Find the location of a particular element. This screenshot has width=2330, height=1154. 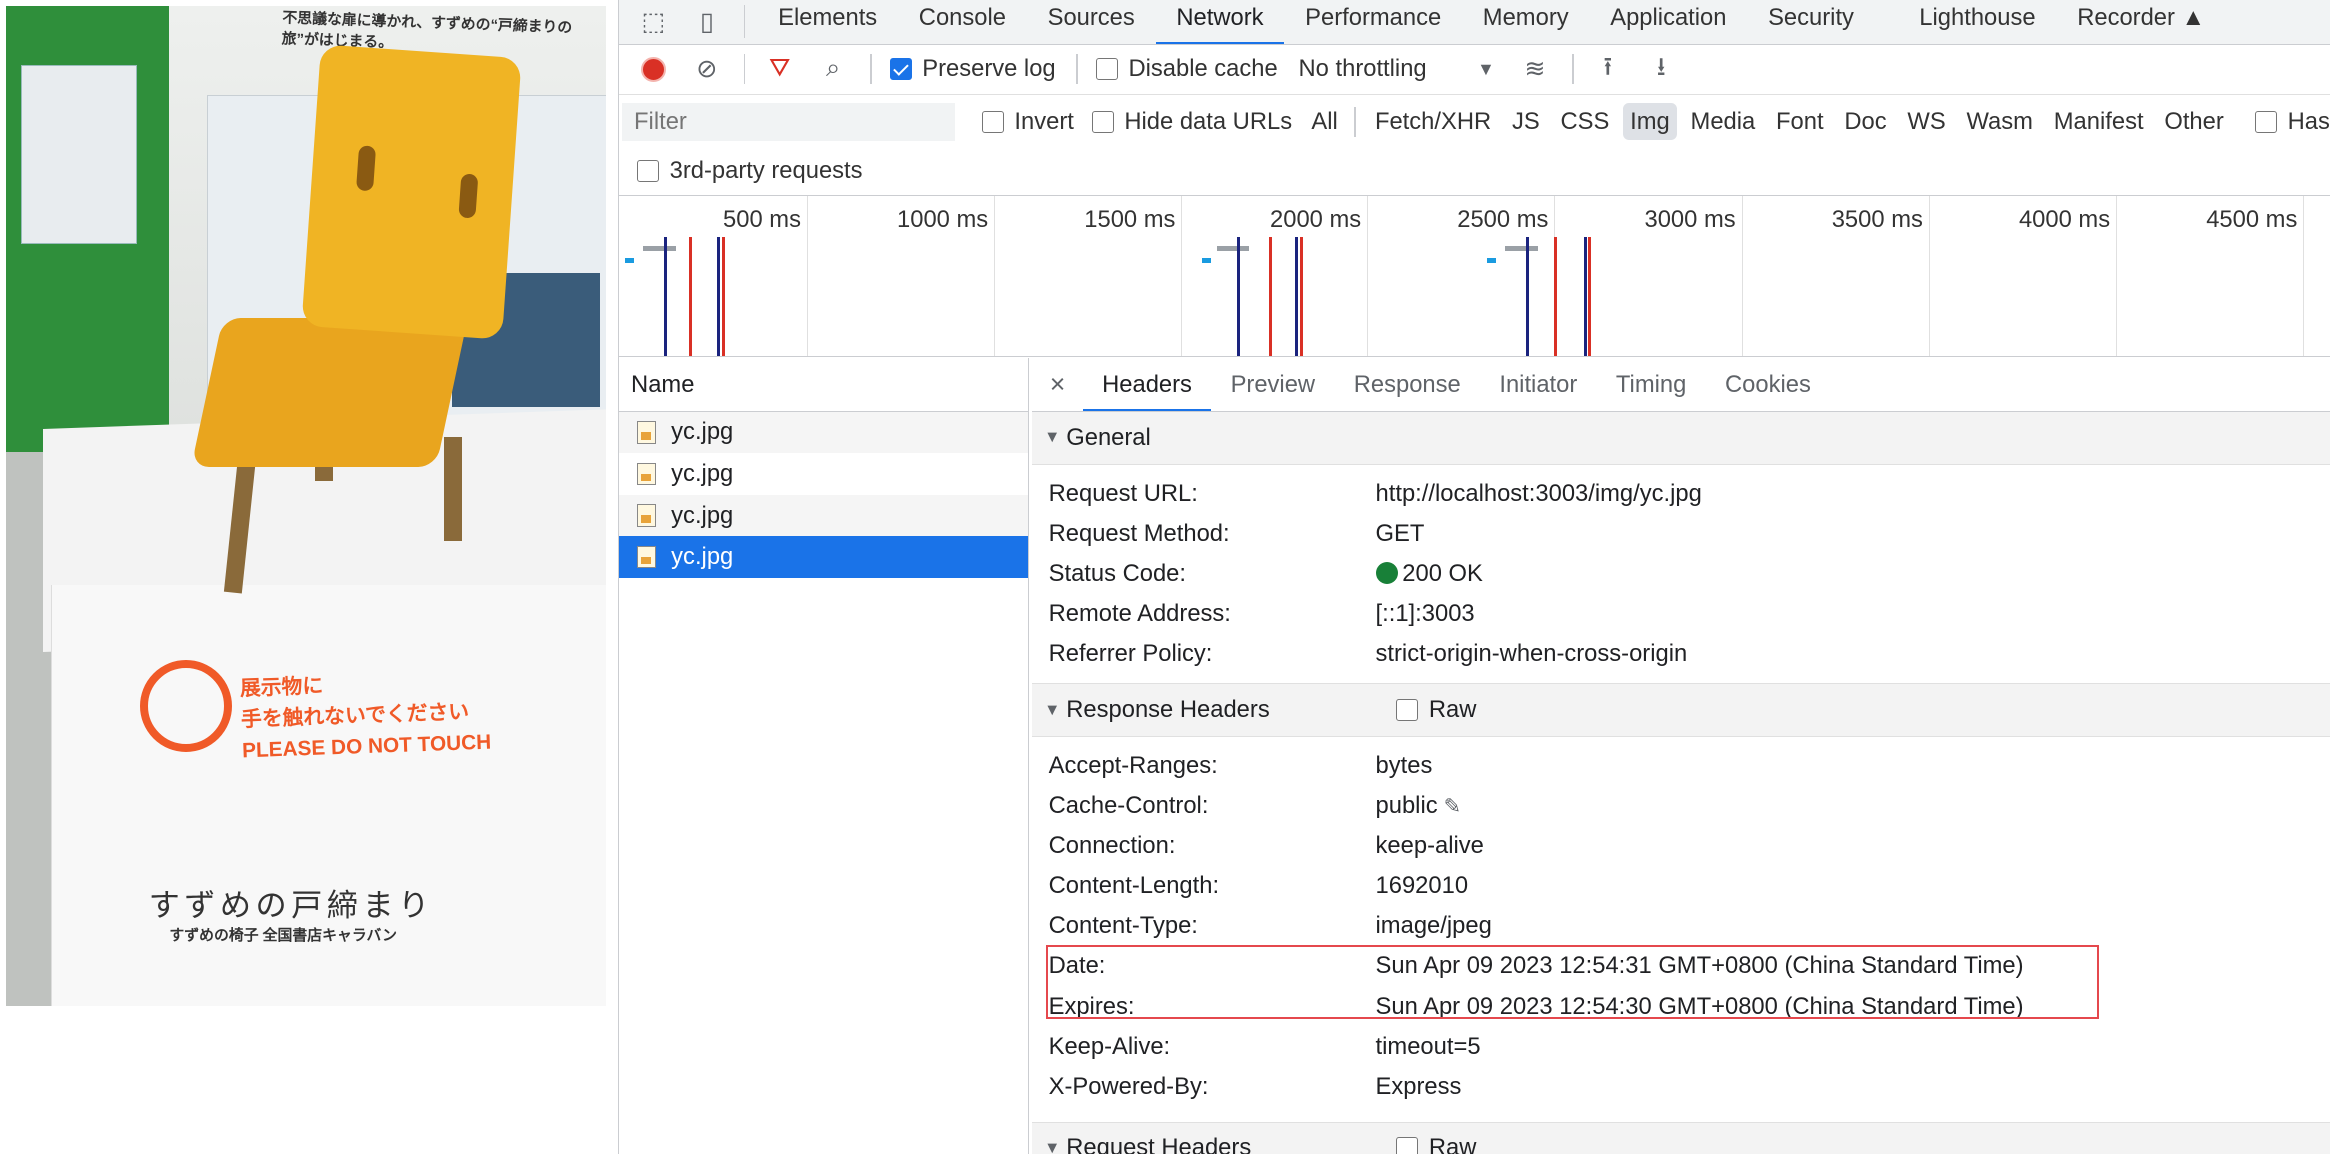

chair-leg is located at coordinates (453, 488).